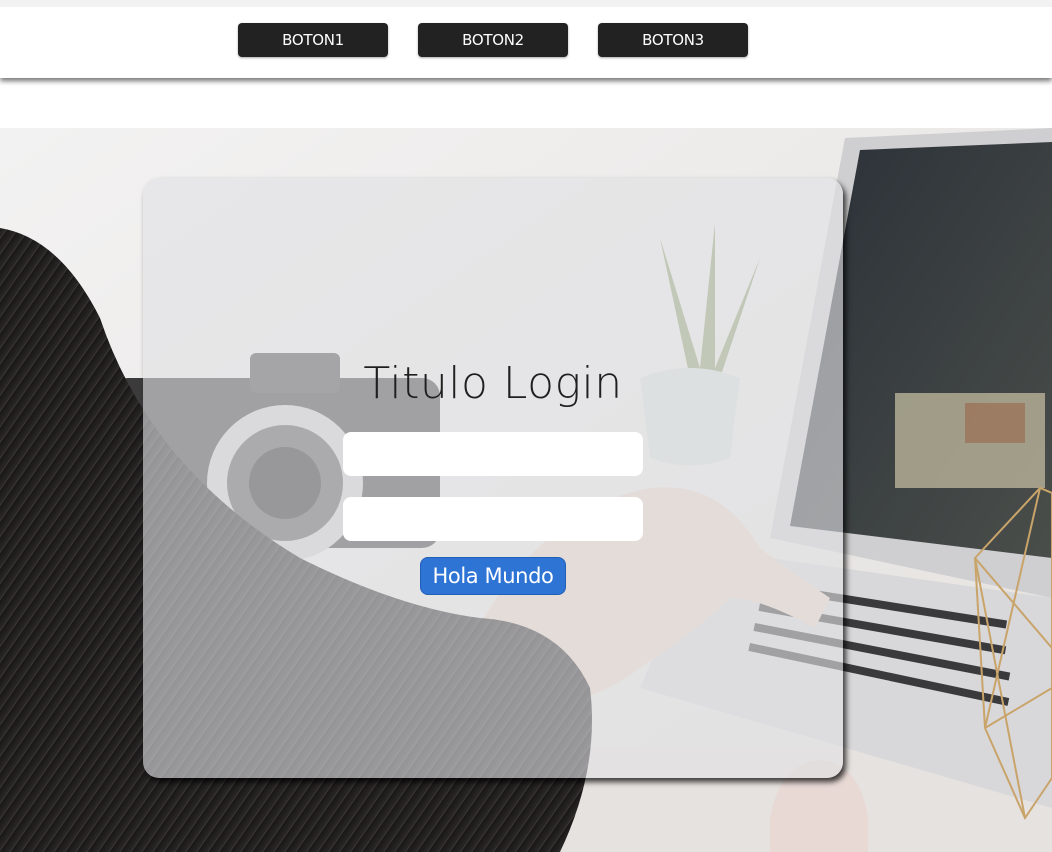  I want to click on boton3-button: BOTON3, so click(673, 40).